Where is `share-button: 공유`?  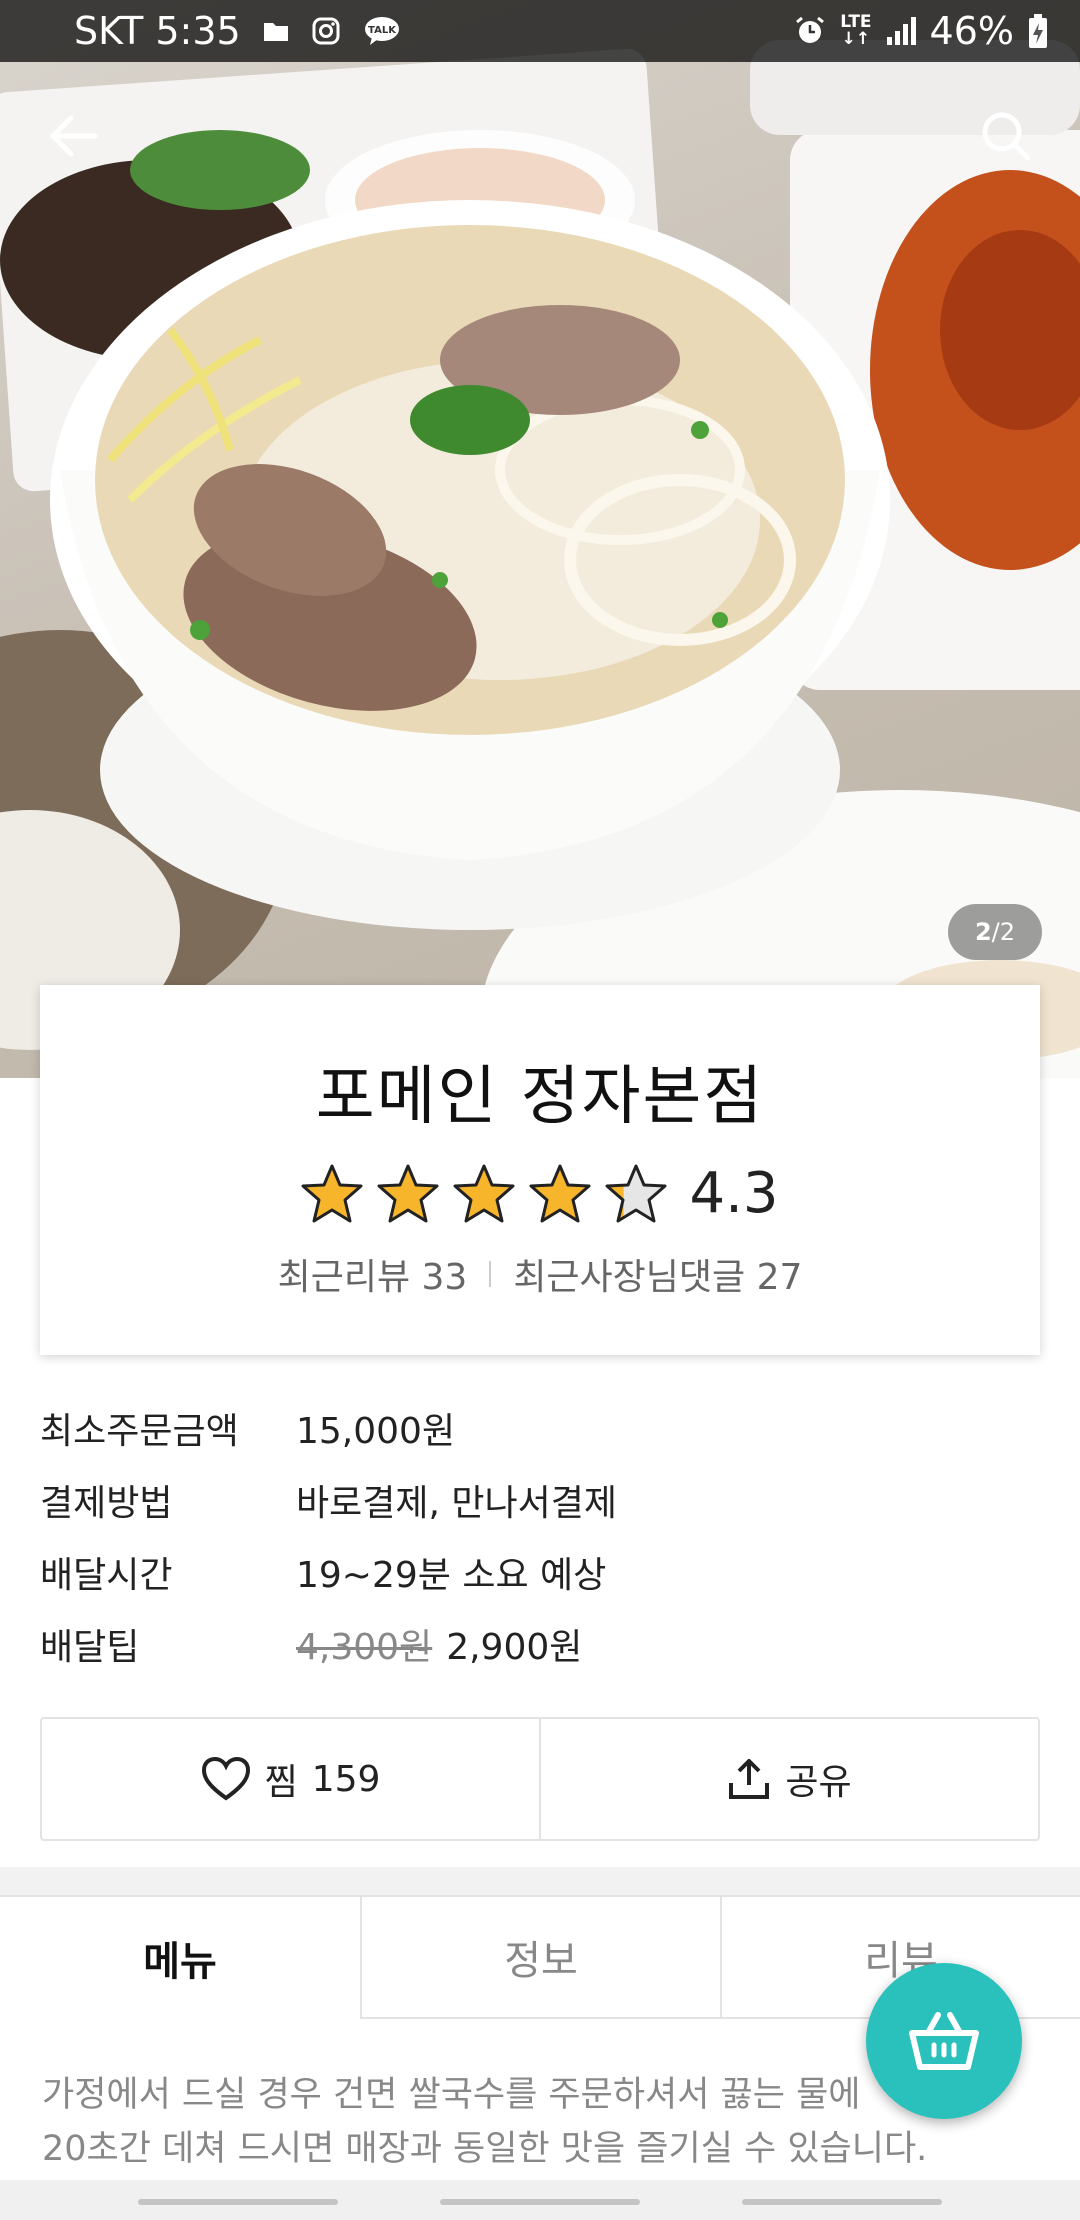
share-button: 공유 is located at coordinates (788, 1779).